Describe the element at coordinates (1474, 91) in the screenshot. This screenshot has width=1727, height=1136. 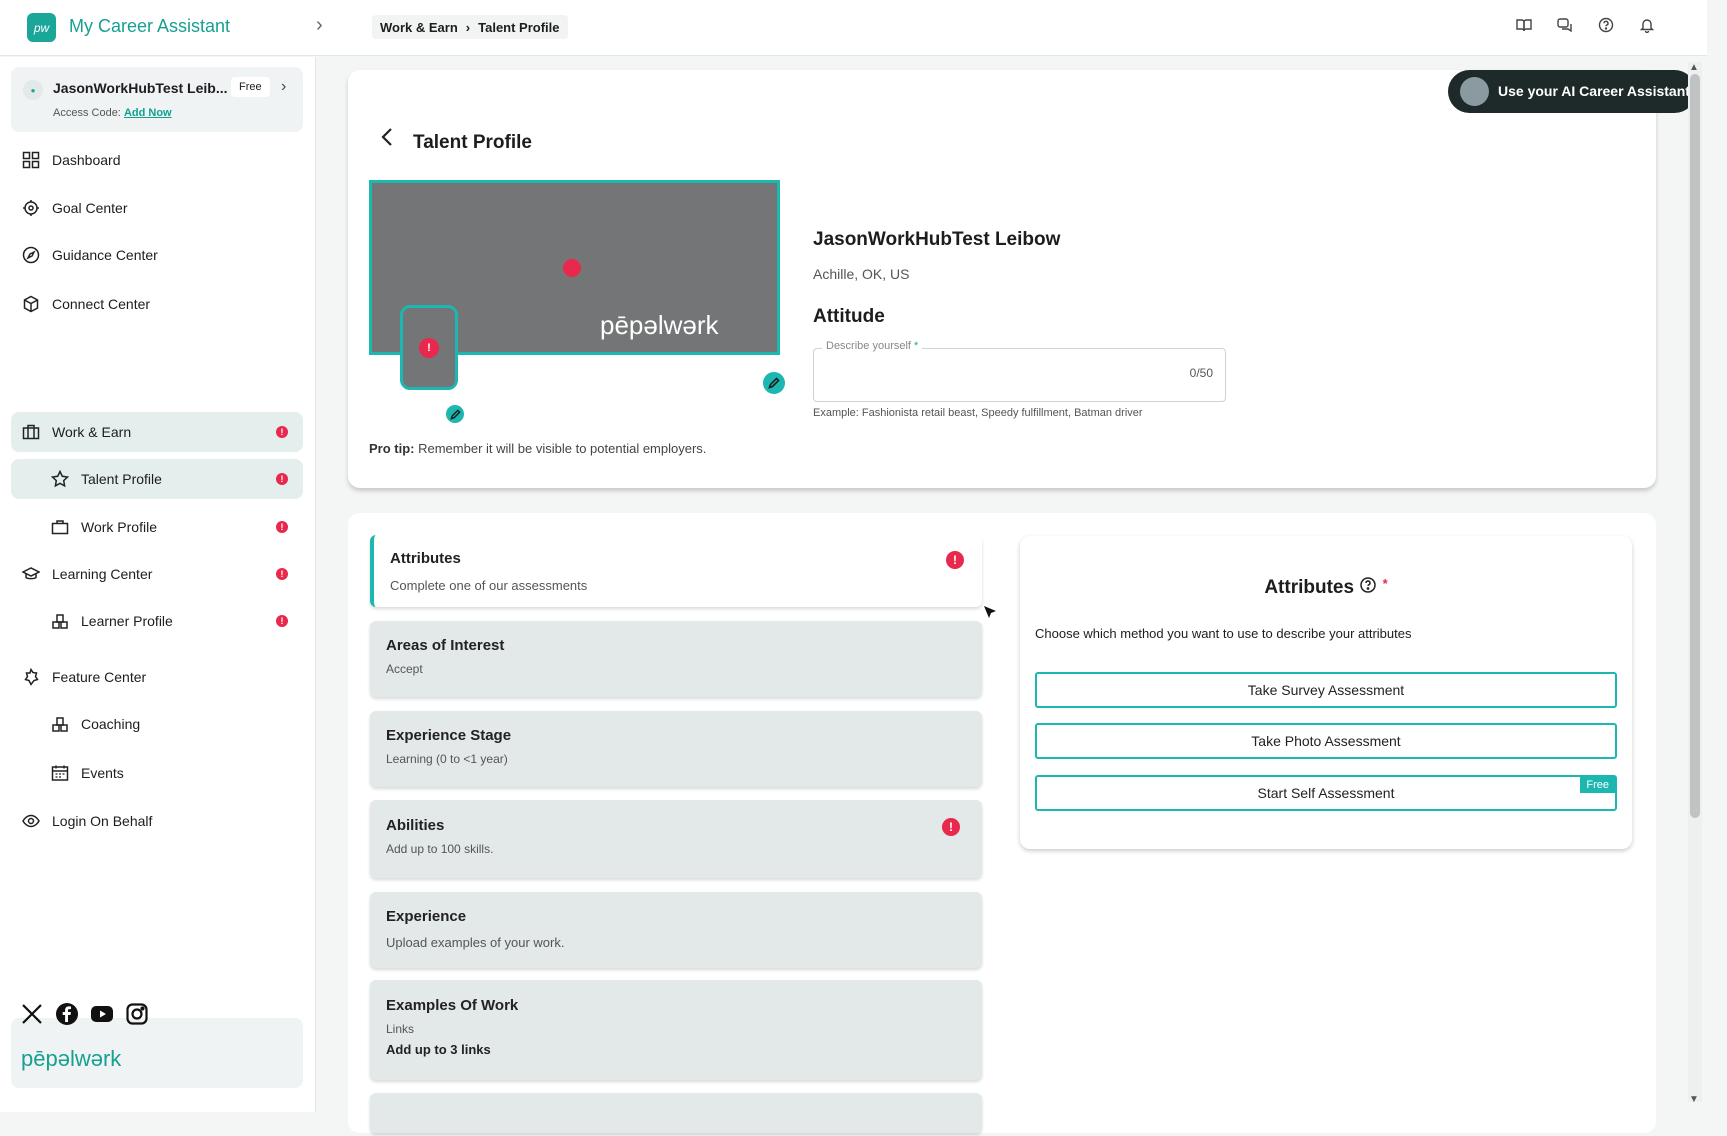
I see `robot-avatar-icon` at that location.